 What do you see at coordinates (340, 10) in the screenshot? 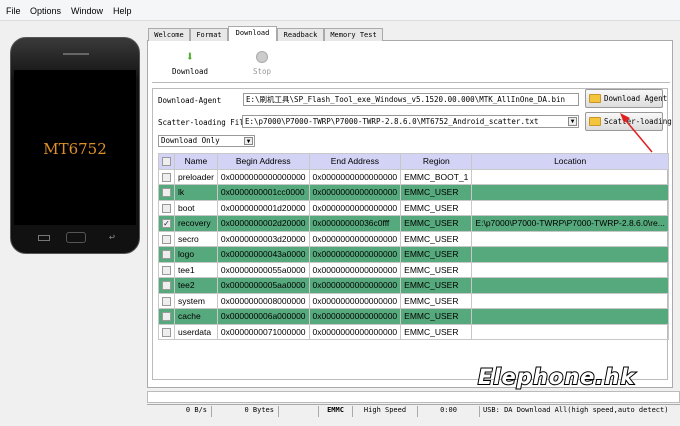
I see `menu-bar: File Options Window Help` at bounding box center [340, 10].